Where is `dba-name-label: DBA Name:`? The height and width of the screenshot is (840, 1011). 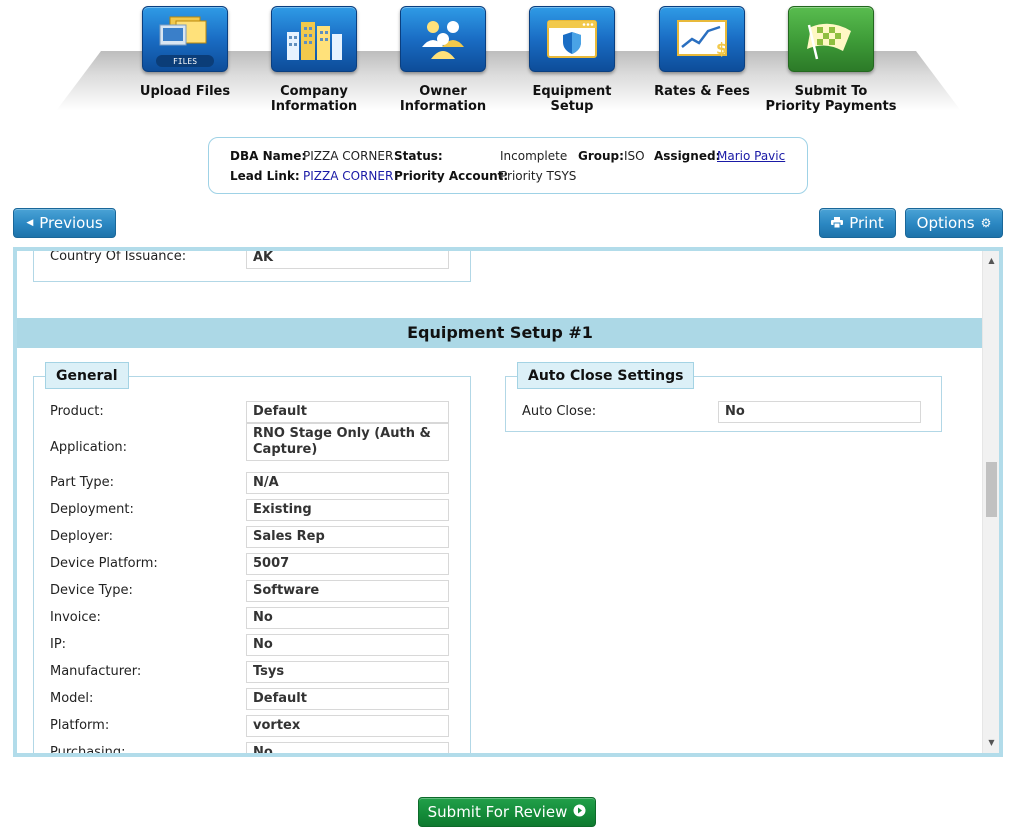 dba-name-label: DBA Name: is located at coordinates (268, 156).